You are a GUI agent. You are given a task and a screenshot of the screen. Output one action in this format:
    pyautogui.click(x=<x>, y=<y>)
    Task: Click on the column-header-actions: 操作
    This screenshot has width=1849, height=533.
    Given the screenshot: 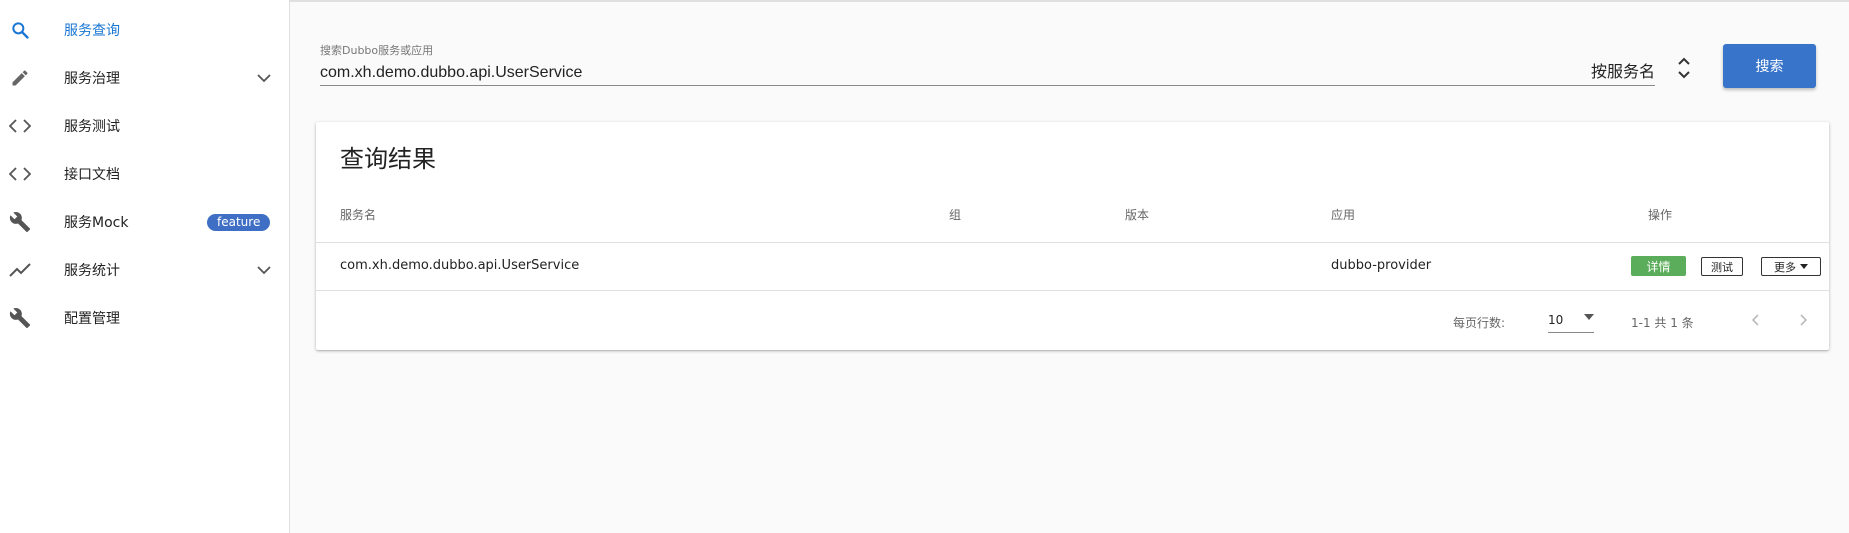 What is the action you would take?
    pyautogui.click(x=1660, y=215)
    